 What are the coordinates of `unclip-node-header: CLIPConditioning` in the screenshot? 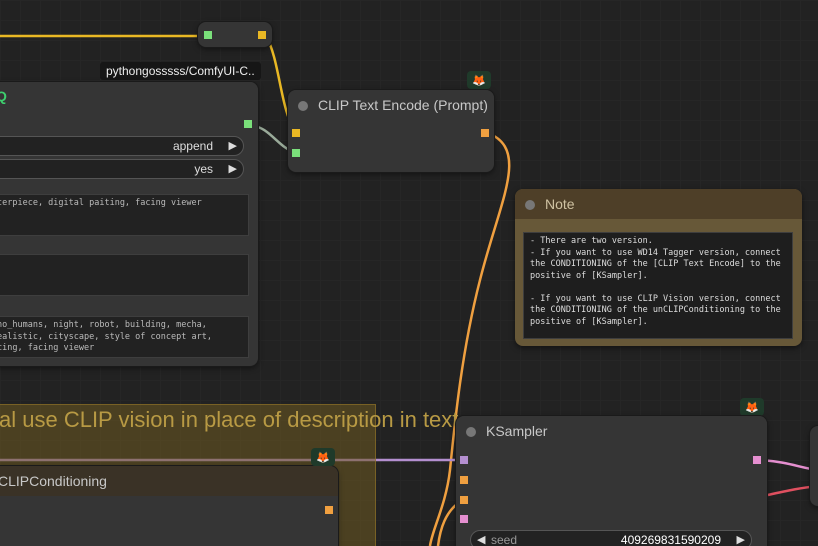 It's located at (169, 481).